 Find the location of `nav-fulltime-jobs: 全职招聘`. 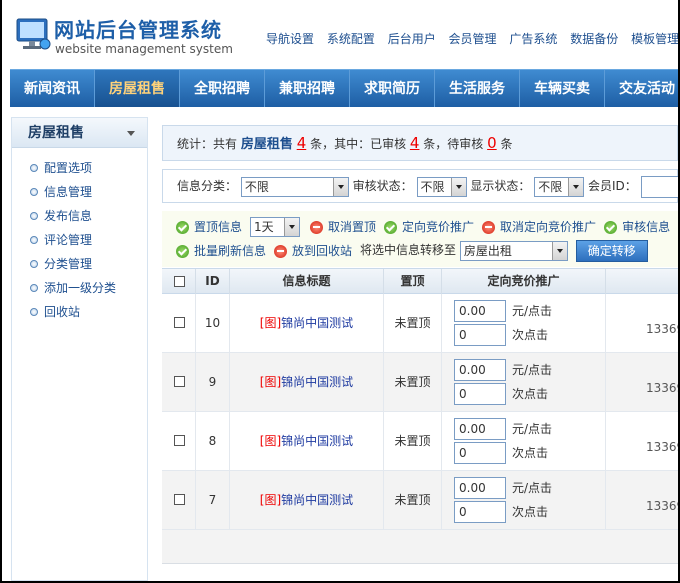

nav-fulltime-jobs: 全职招聘 is located at coordinates (222, 88).